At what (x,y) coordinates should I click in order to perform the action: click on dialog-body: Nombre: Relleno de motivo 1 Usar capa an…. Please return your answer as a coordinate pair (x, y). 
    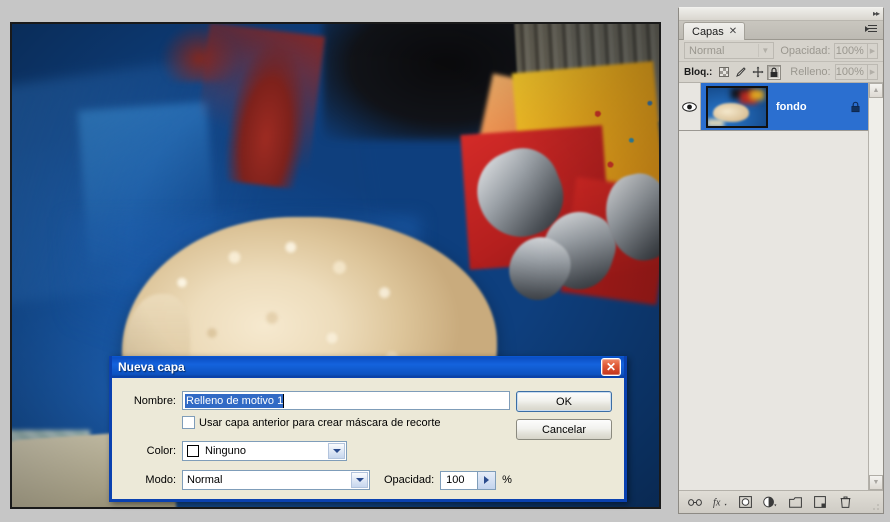
    Looking at the image, I should click on (368, 438).